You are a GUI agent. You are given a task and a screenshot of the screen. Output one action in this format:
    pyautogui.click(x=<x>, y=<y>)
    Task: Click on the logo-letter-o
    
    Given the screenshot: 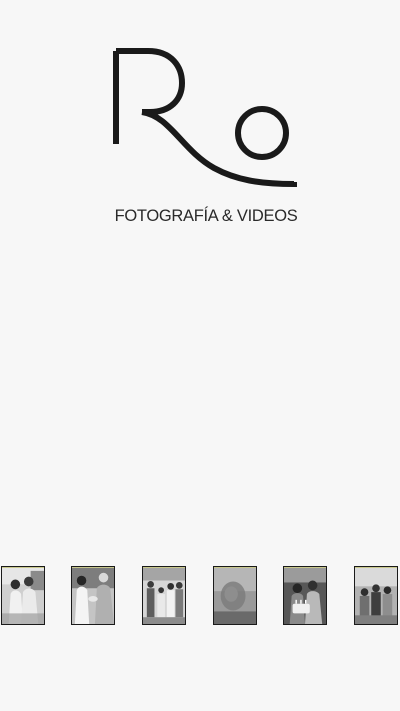 What is the action you would take?
    pyautogui.click(x=262, y=133)
    